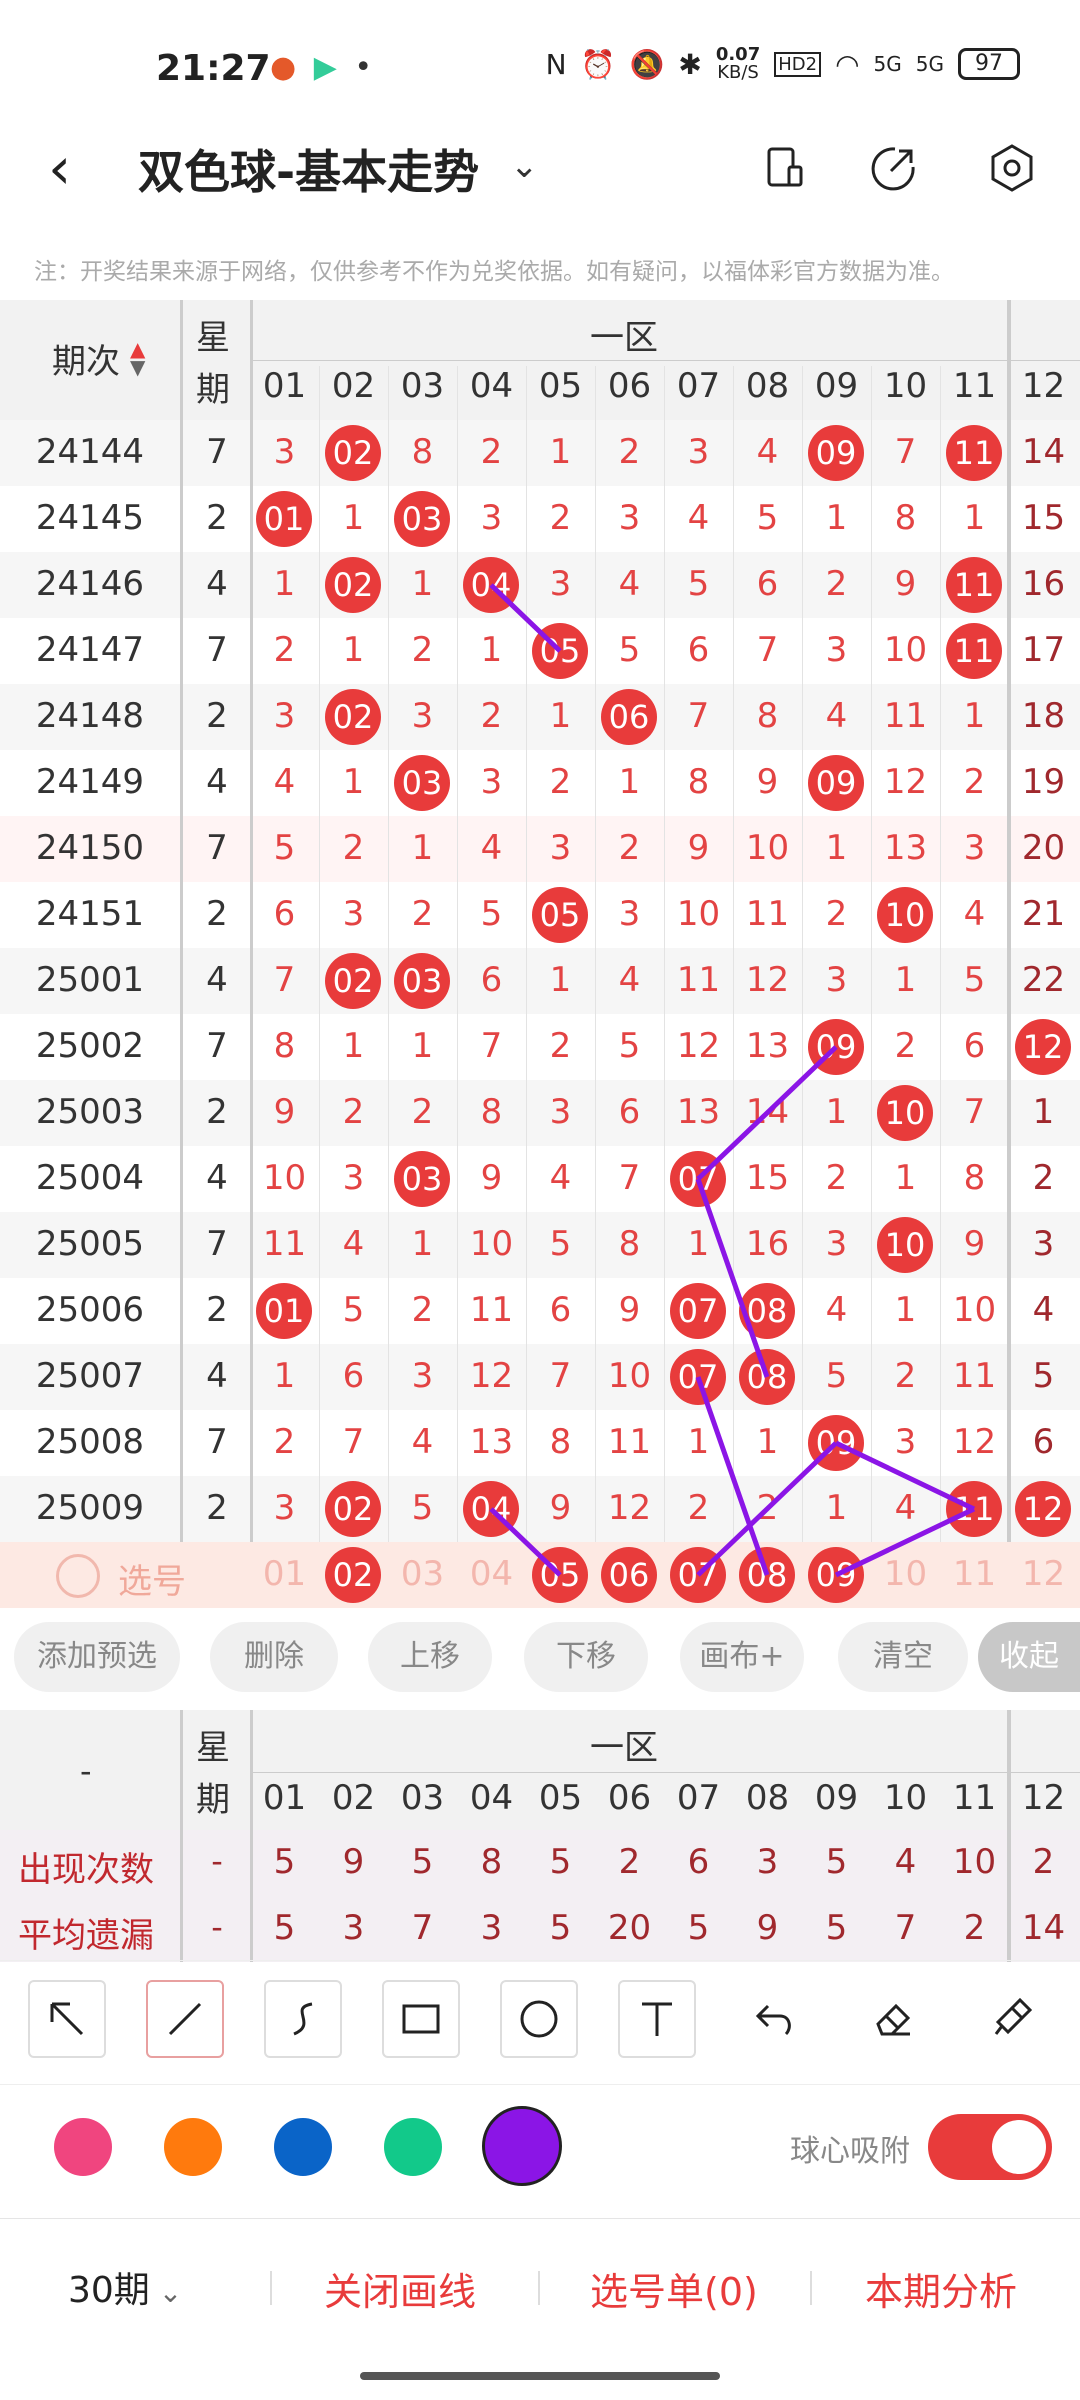 This screenshot has height=2400, width=1080. What do you see at coordinates (185, 2019) in the screenshot?
I see `line-tool-icon` at bounding box center [185, 2019].